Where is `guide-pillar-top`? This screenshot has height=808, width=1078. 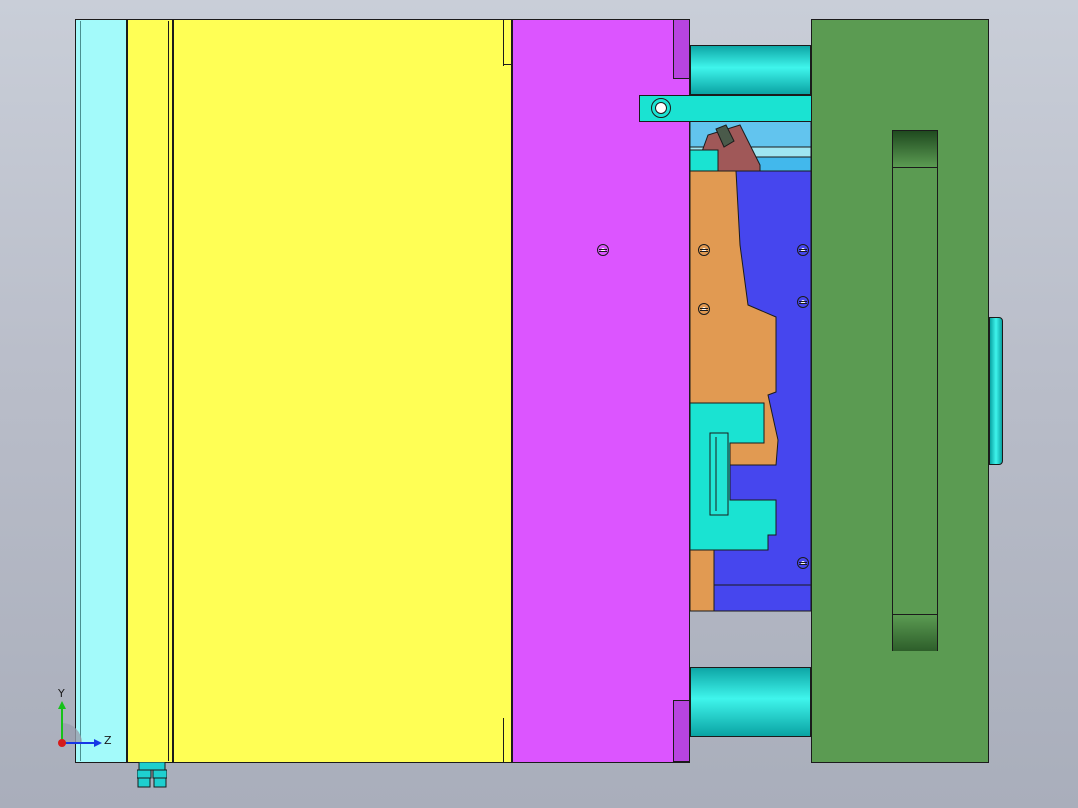 guide-pillar-top is located at coordinates (750, 70).